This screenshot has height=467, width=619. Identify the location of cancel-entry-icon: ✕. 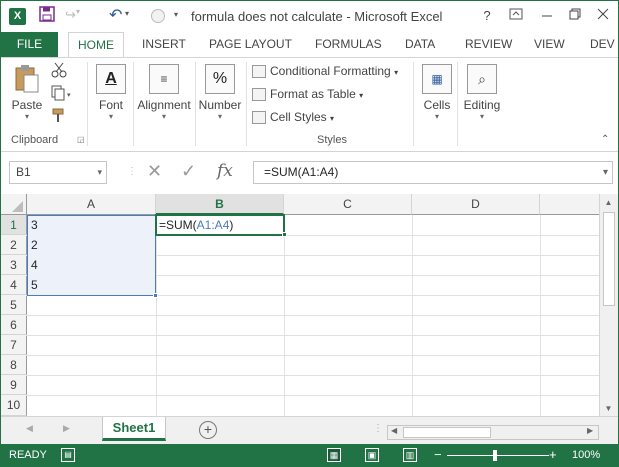
(154, 171).